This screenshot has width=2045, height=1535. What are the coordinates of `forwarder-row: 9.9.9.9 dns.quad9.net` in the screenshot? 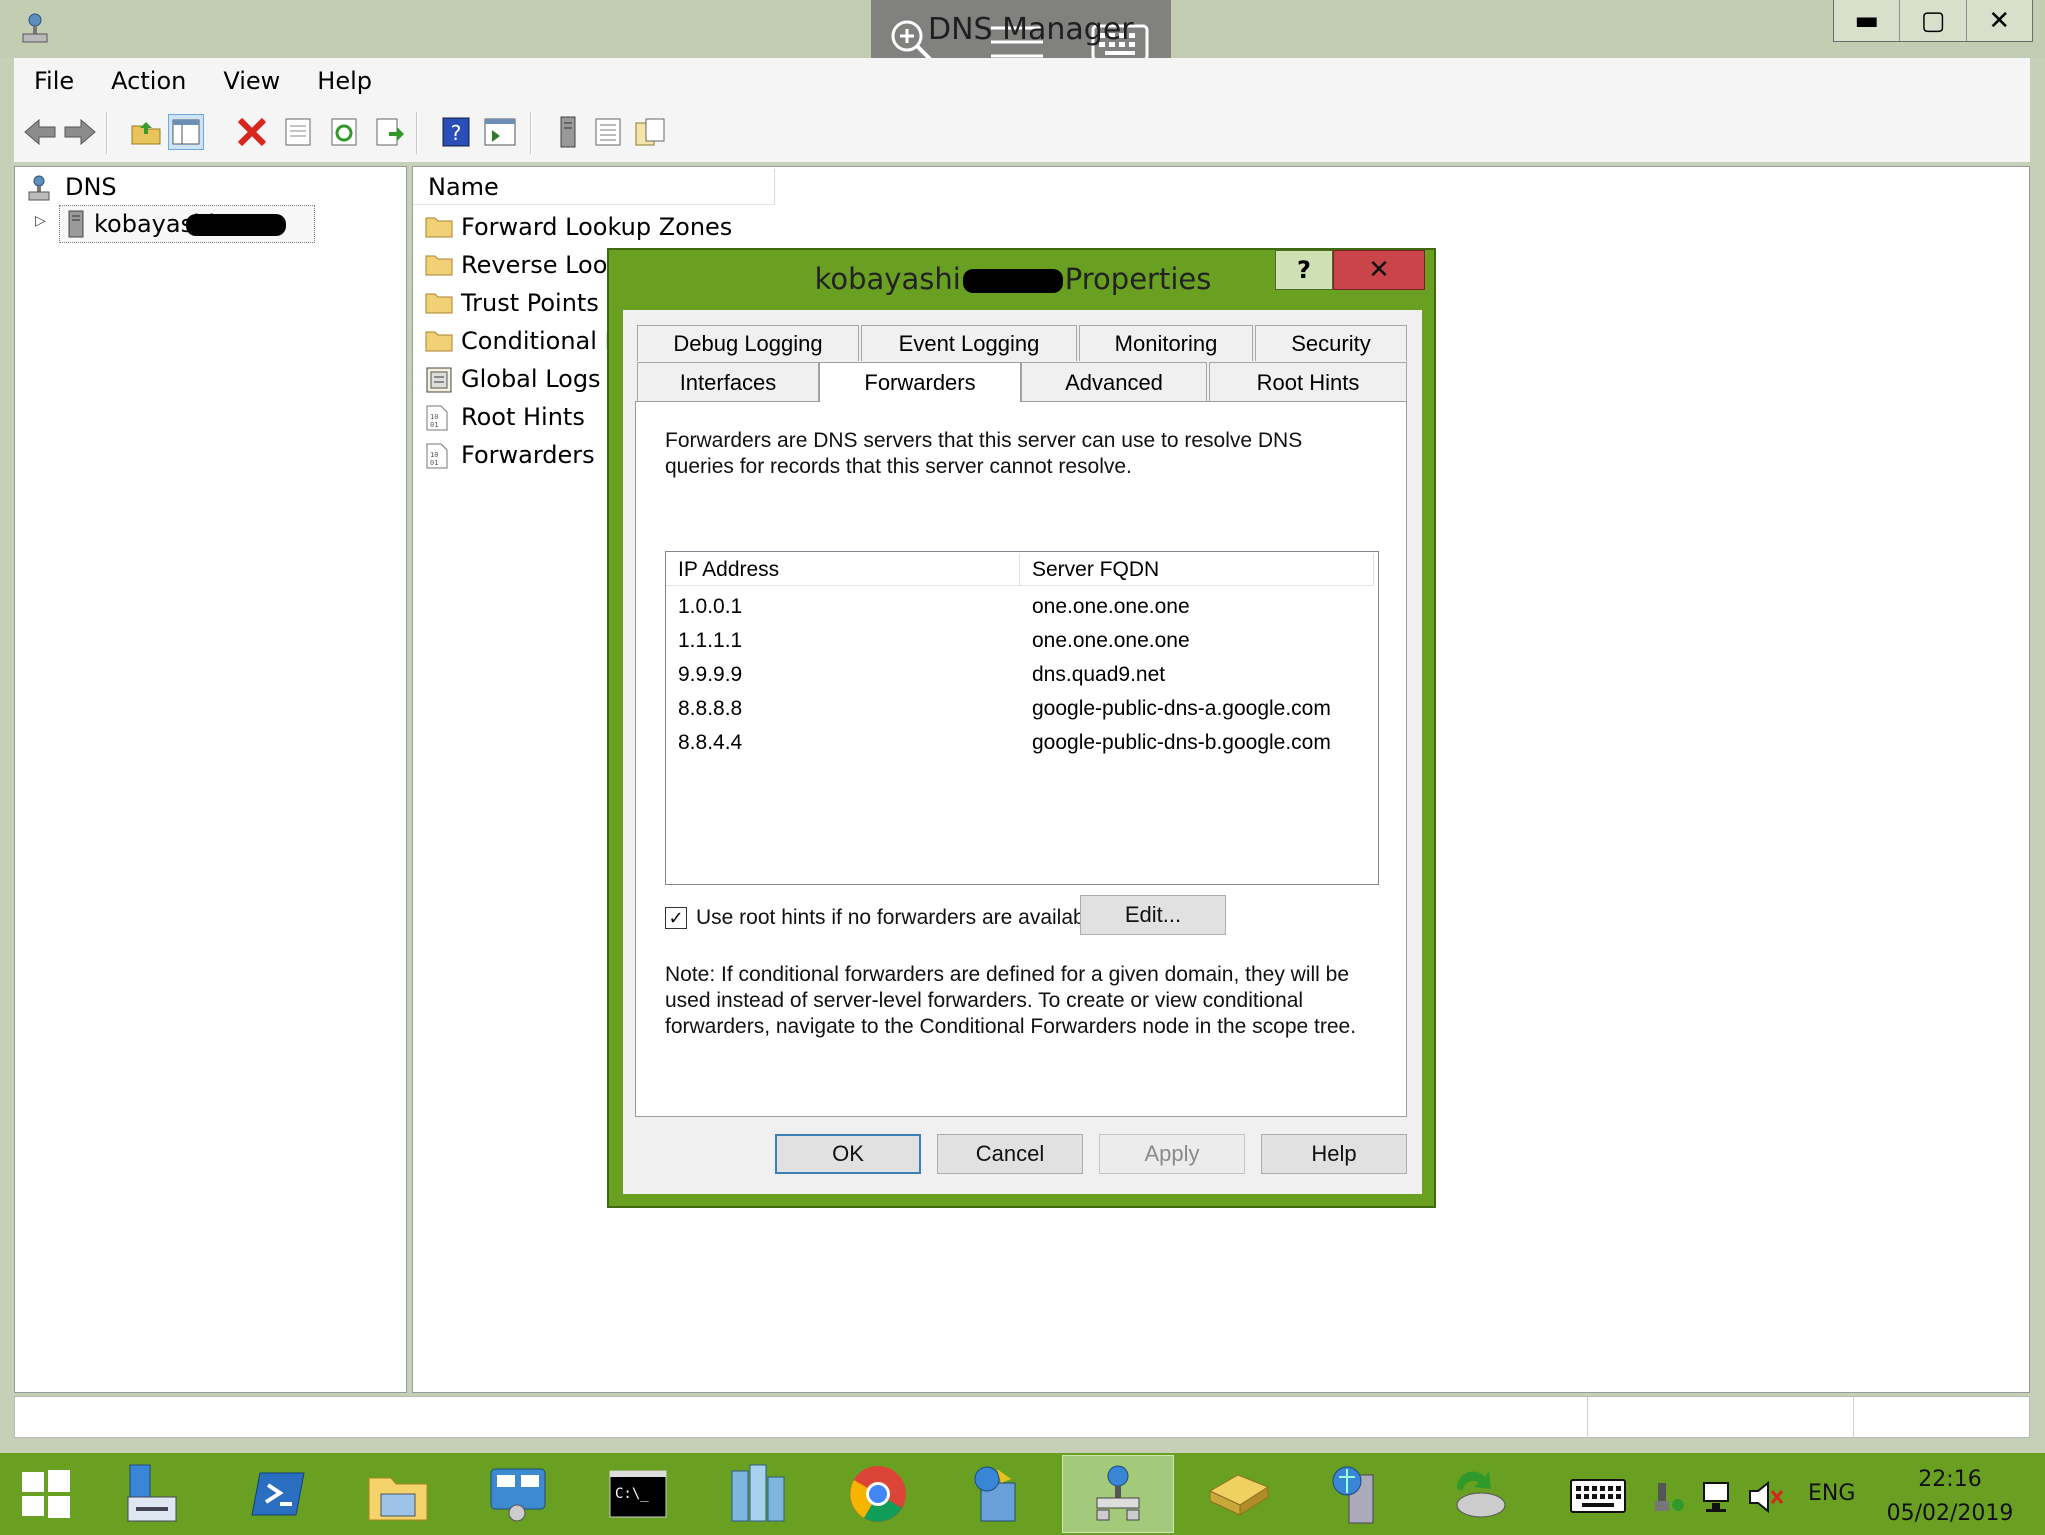 It's located at (1022, 675).